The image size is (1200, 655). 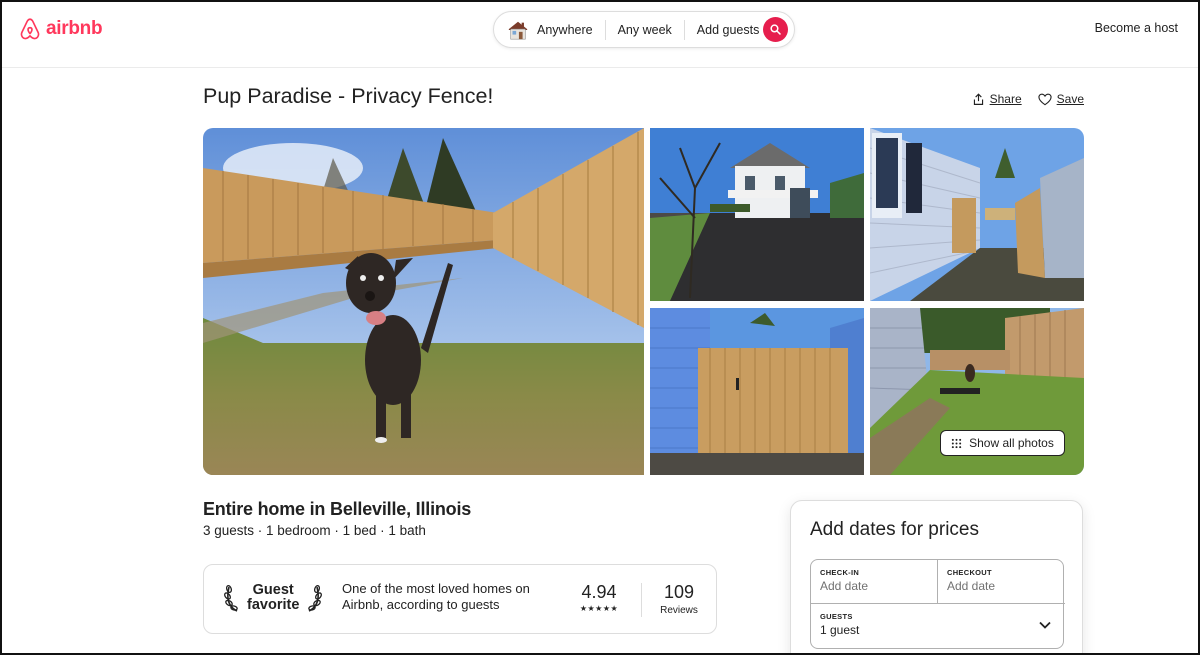 What do you see at coordinates (1001, 582) in the screenshot?
I see `checkout-field: CHECKOUT Add date` at bounding box center [1001, 582].